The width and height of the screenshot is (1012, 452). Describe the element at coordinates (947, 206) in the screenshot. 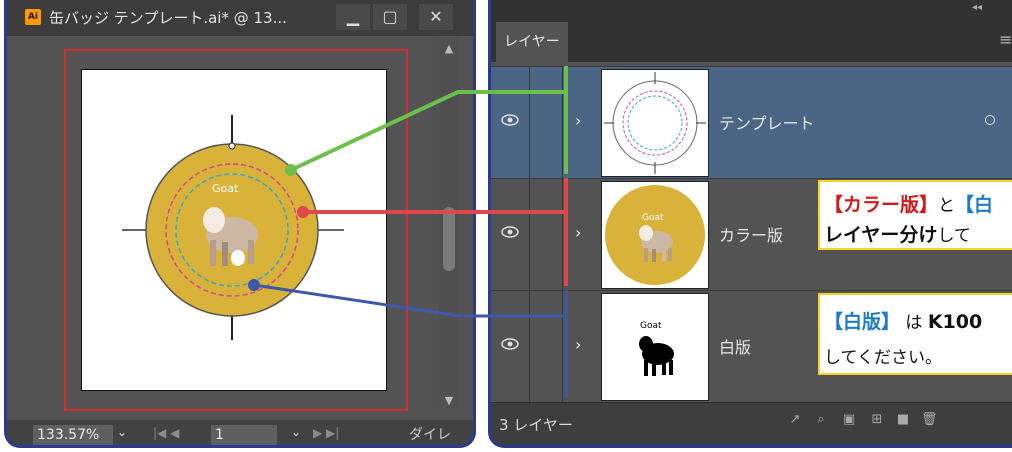

I see `callout-connector: と` at that location.